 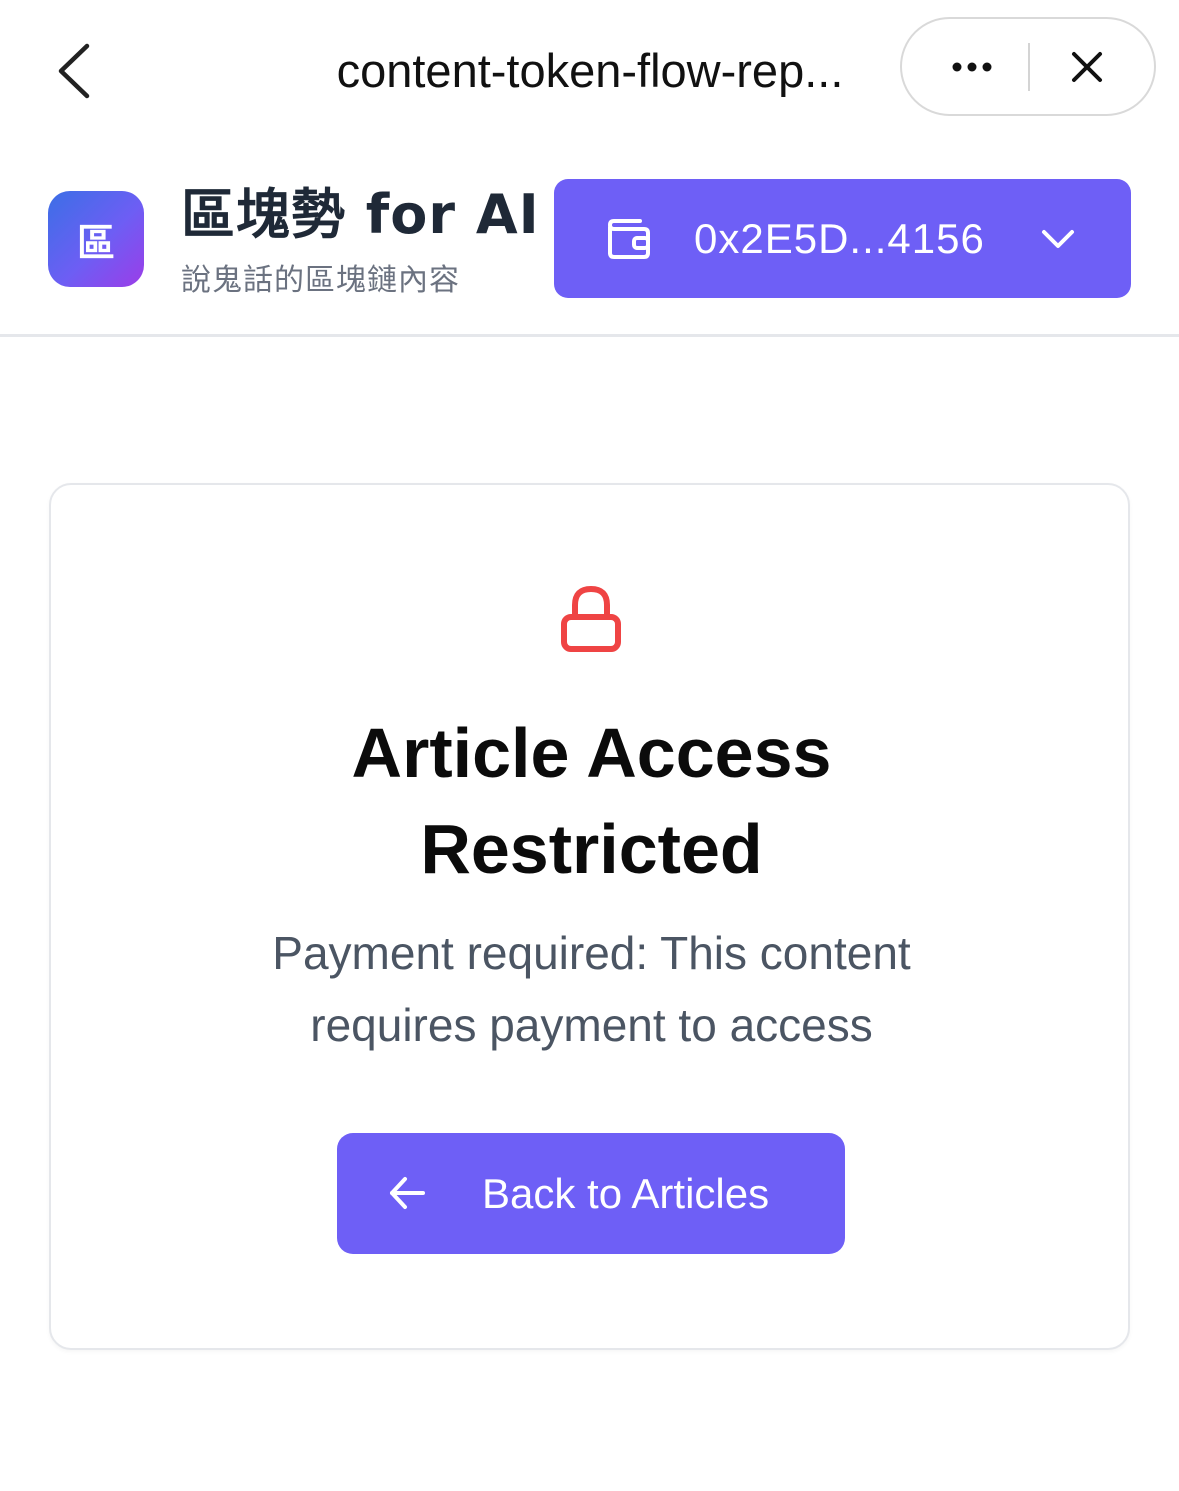 What do you see at coordinates (591, 849) in the screenshot?
I see `card-title-line-2: Restricted` at bounding box center [591, 849].